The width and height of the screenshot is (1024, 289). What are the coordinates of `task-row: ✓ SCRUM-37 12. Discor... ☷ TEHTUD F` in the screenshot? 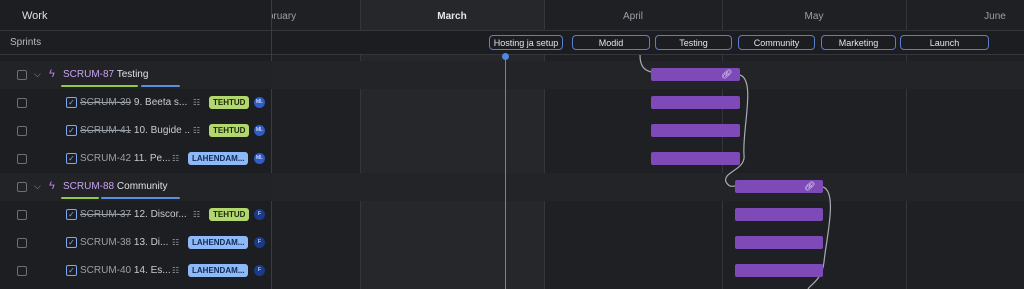 It's located at (136, 215).